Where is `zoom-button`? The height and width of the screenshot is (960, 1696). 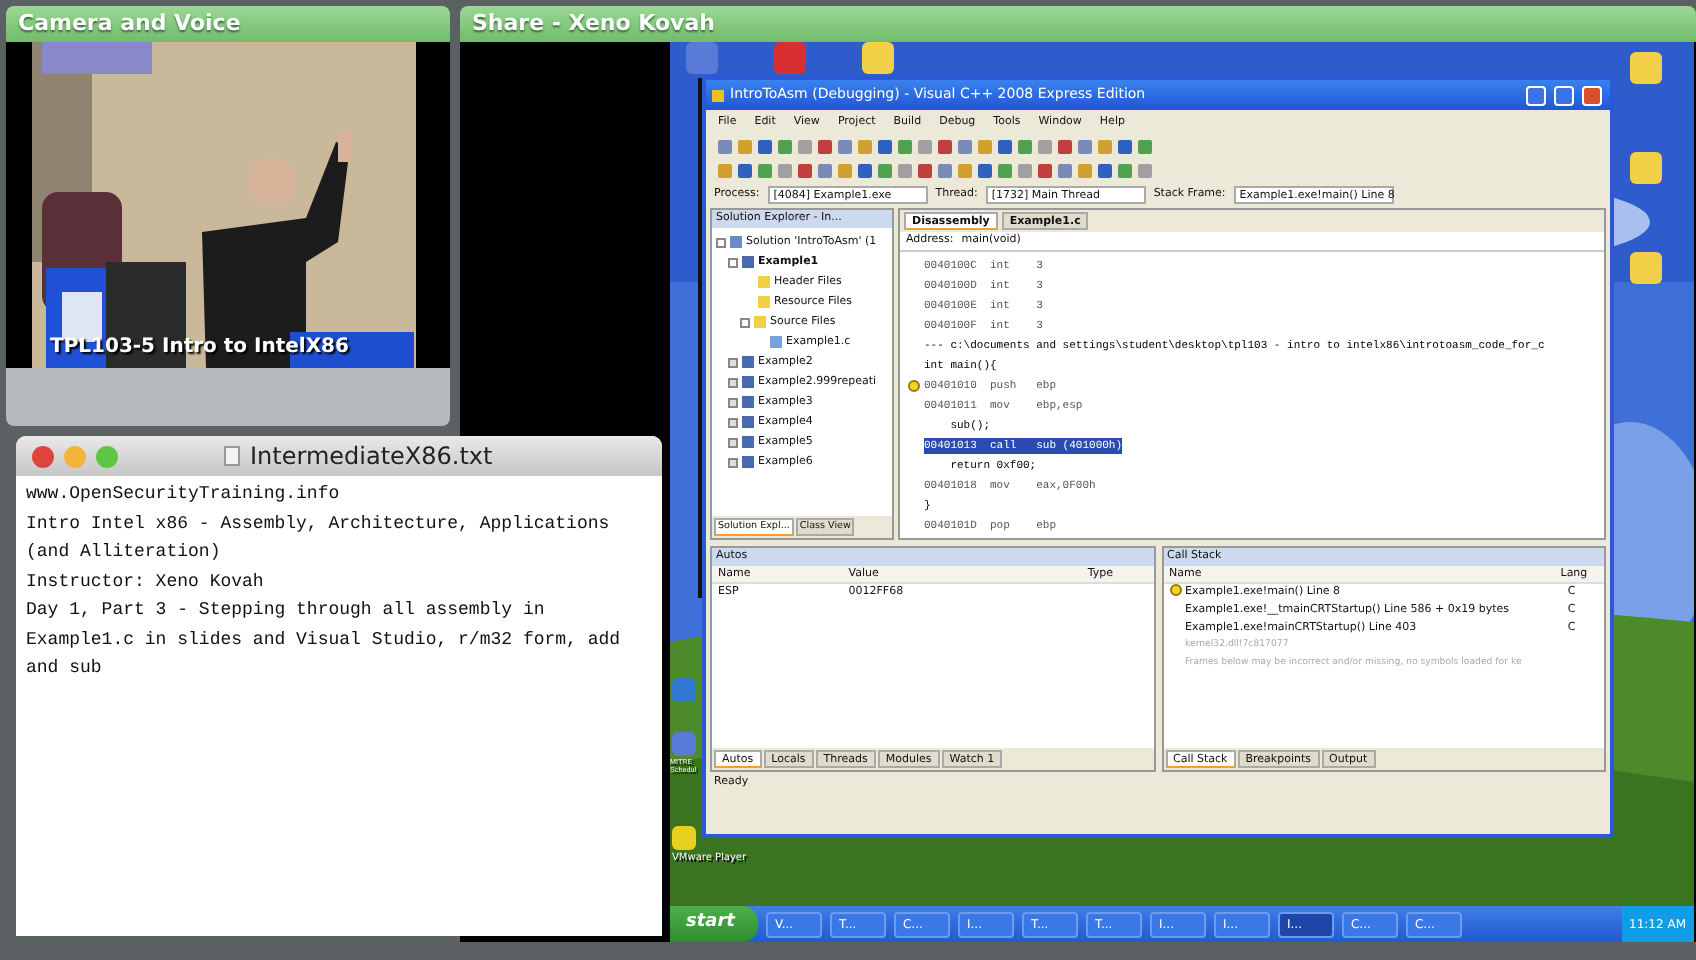 zoom-button is located at coordinates (107, 456).